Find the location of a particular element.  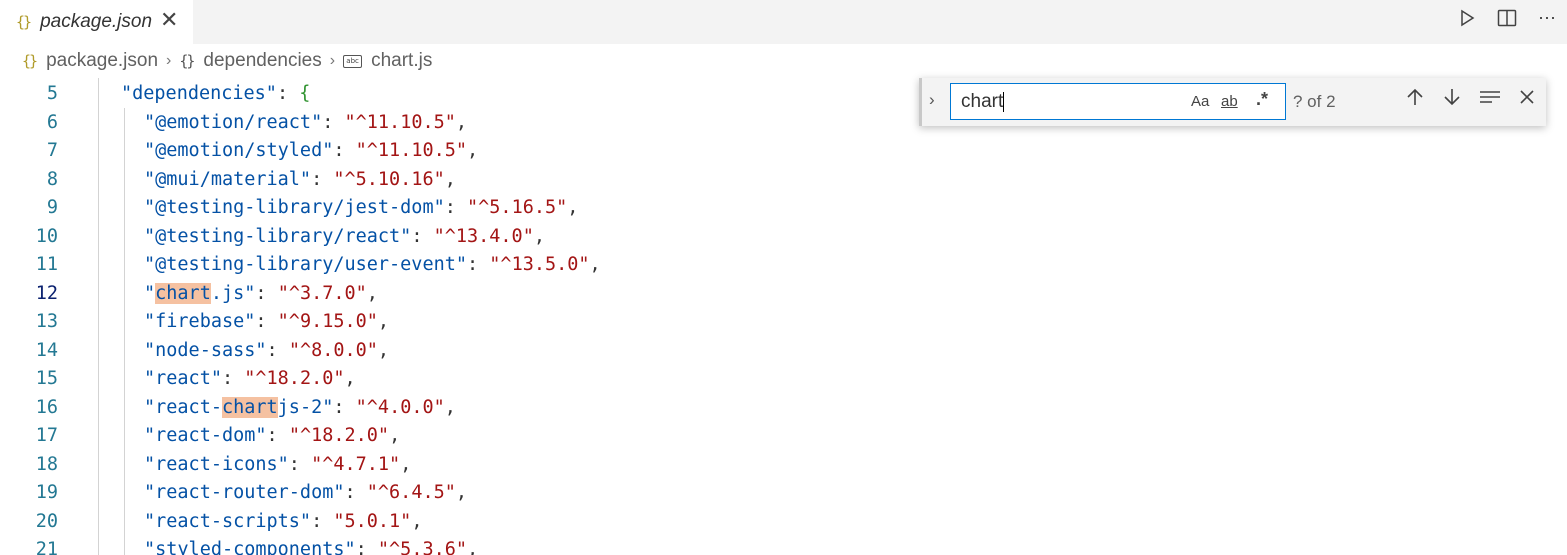

line-number: 11 is located at coordinates (46, 264).